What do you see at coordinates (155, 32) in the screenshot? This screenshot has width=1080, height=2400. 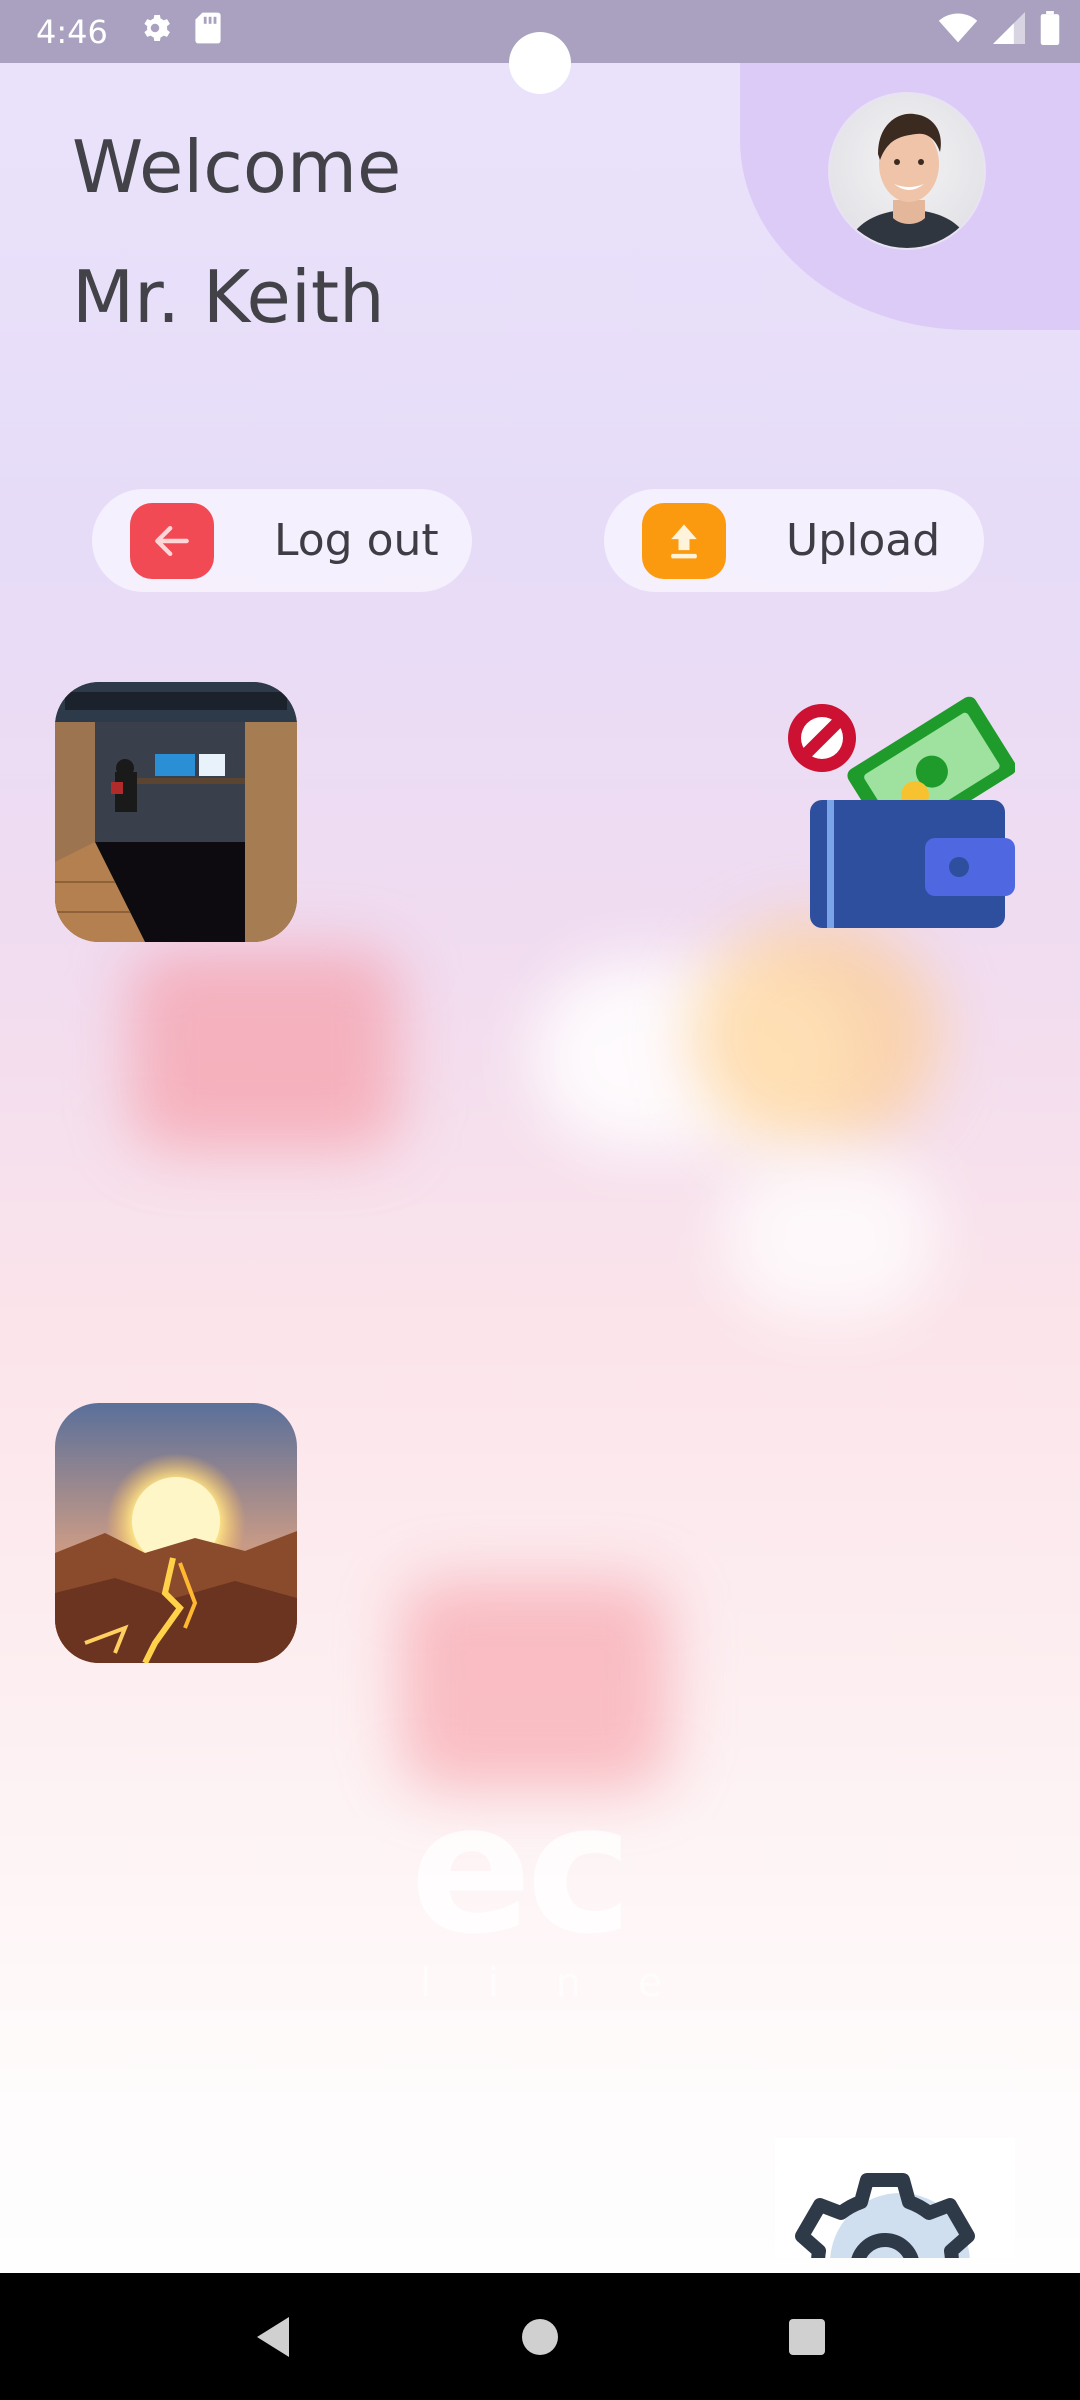 I see `settings-icon` at bounding box center [155, 32].